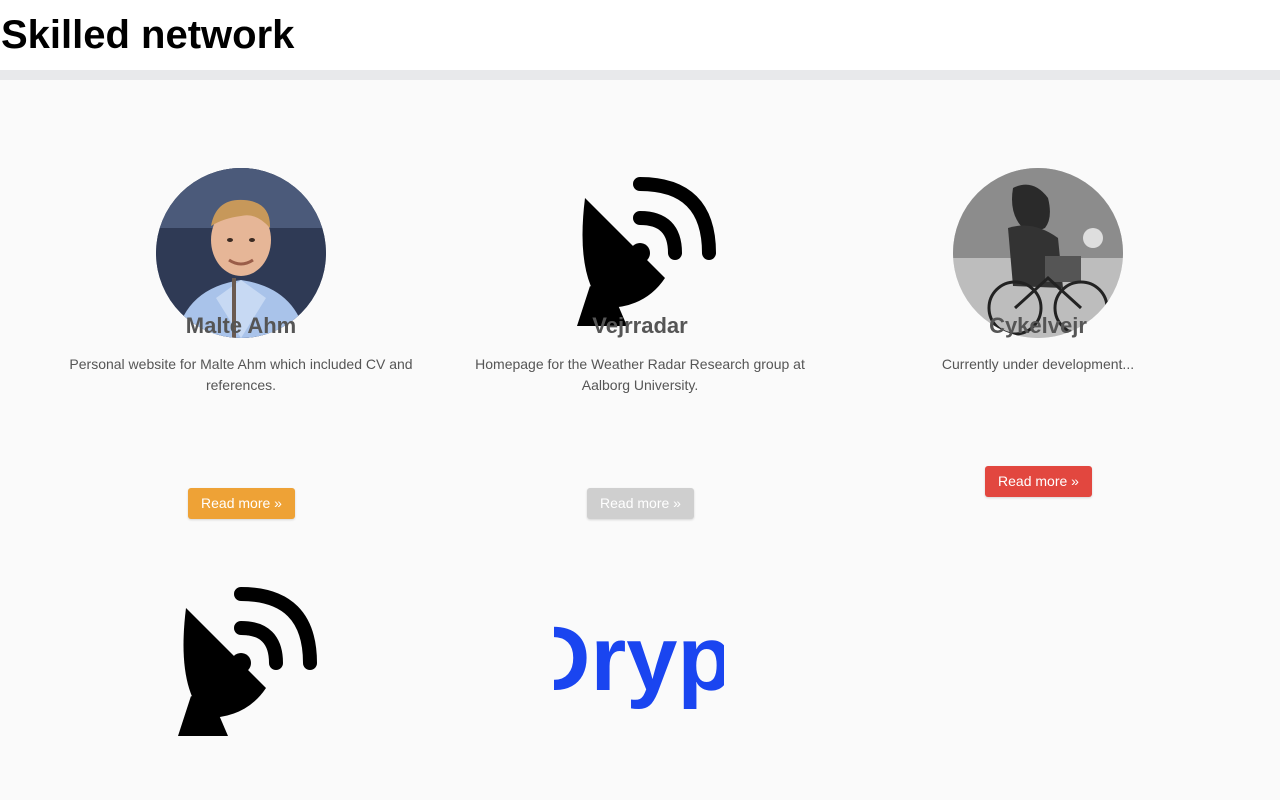  I want to click on header-divider, so click(640, 75).